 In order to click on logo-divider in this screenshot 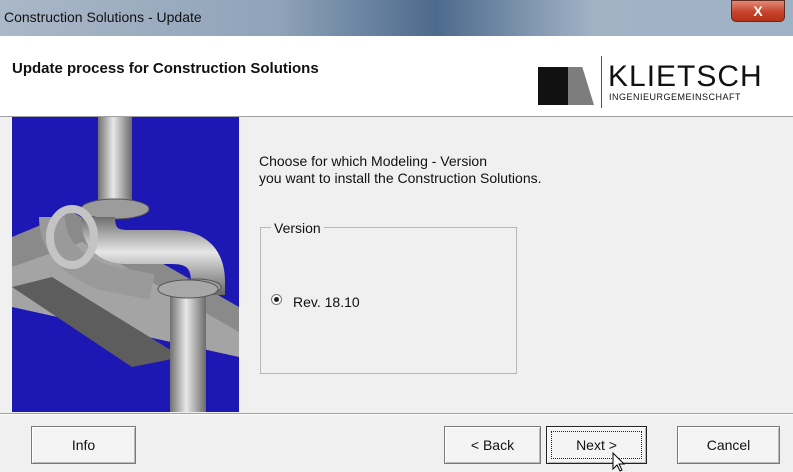, I will do `click(601, 82)`.